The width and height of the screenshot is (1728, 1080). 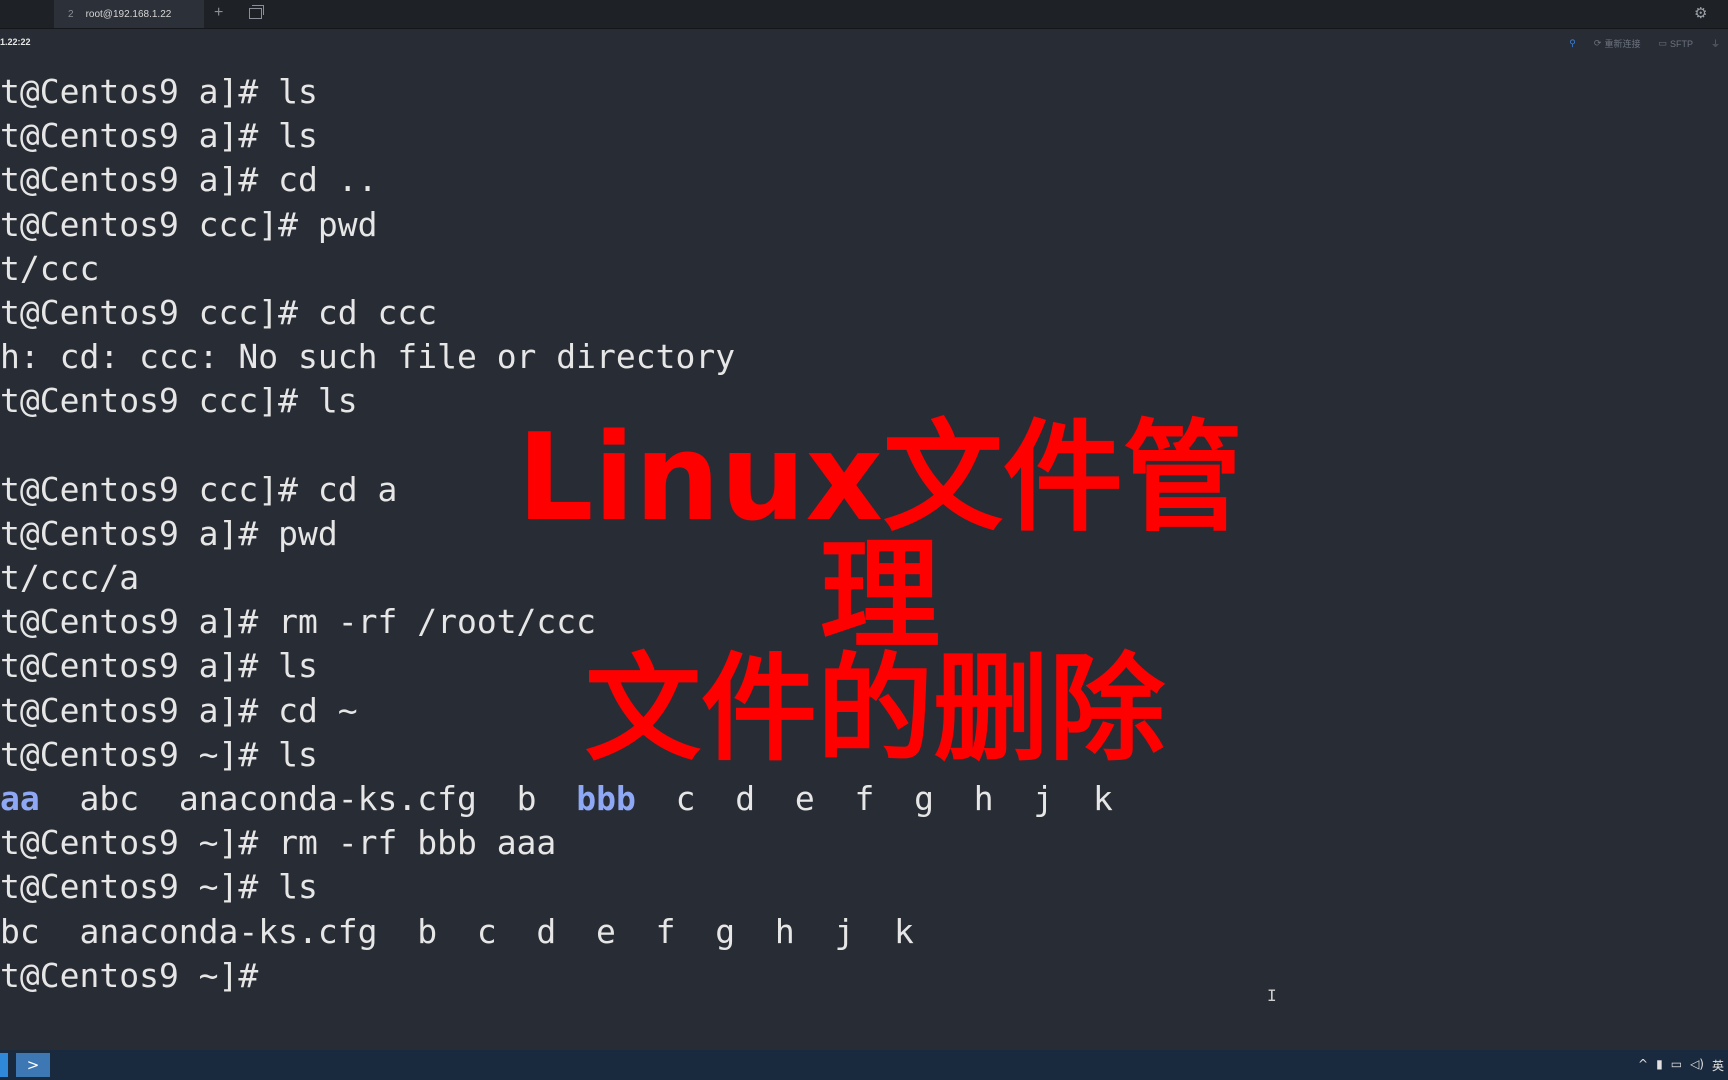 What do you see at coordinates (804, 798) in the screenshot?
I see `ls-file-entry: e` at bounding box center [804, 798].